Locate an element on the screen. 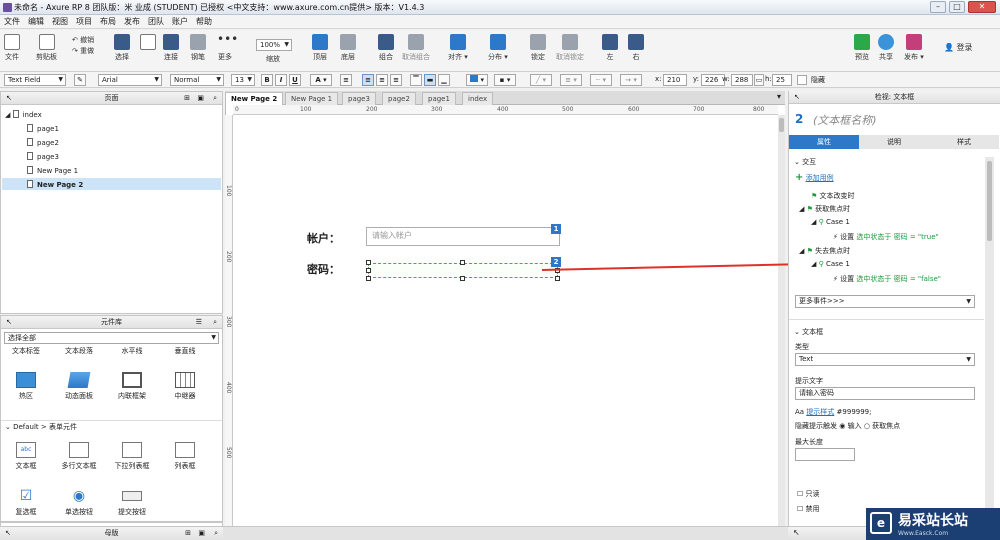  menu-edit: 编辑 is located at coordinates (36, 21).